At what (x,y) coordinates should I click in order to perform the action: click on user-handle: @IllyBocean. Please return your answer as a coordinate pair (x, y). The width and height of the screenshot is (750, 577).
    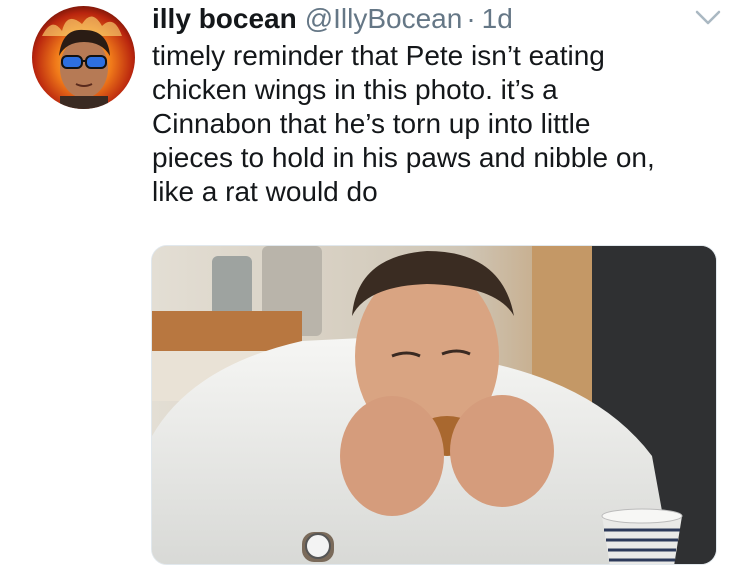
    Looking at the image, I should click on (384, 19).